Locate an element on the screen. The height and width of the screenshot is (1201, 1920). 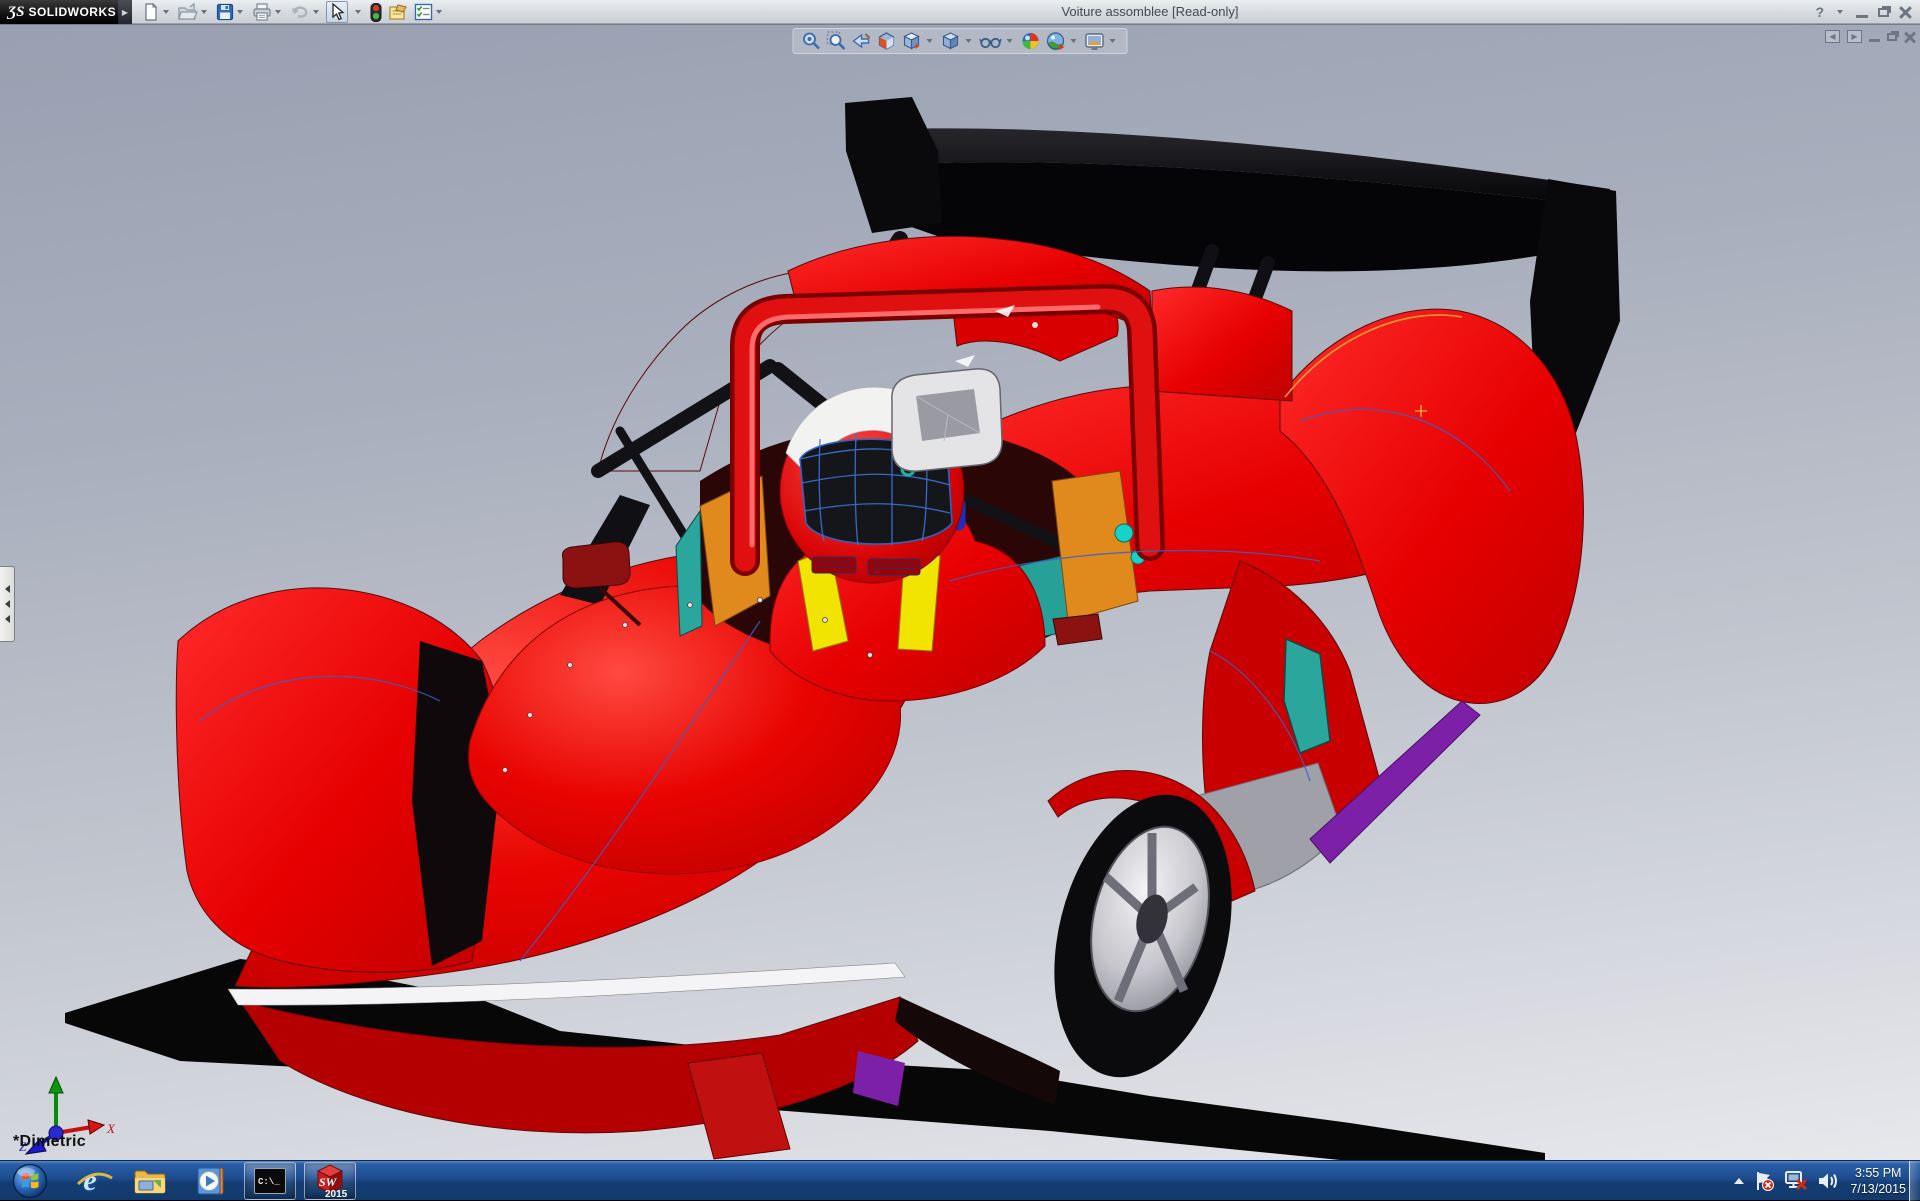
taskbar-internet-explorer: e is located at coordinates (90, 1181).